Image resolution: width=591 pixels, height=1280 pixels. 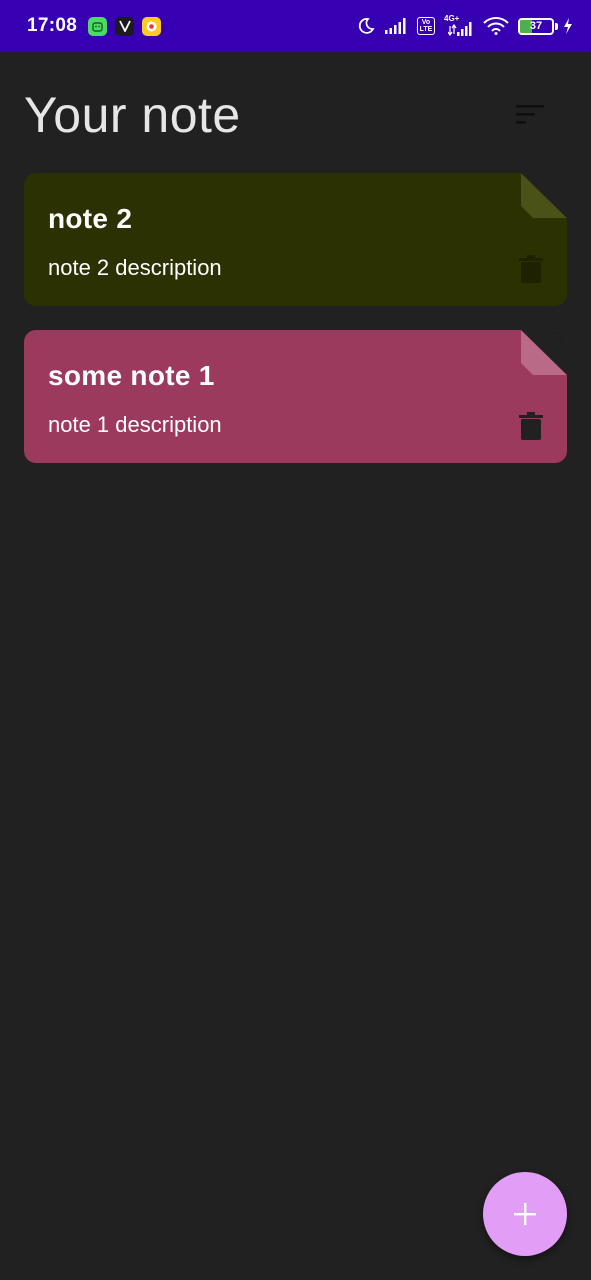 I want to click on sort-button, so click(x=530, y=114).